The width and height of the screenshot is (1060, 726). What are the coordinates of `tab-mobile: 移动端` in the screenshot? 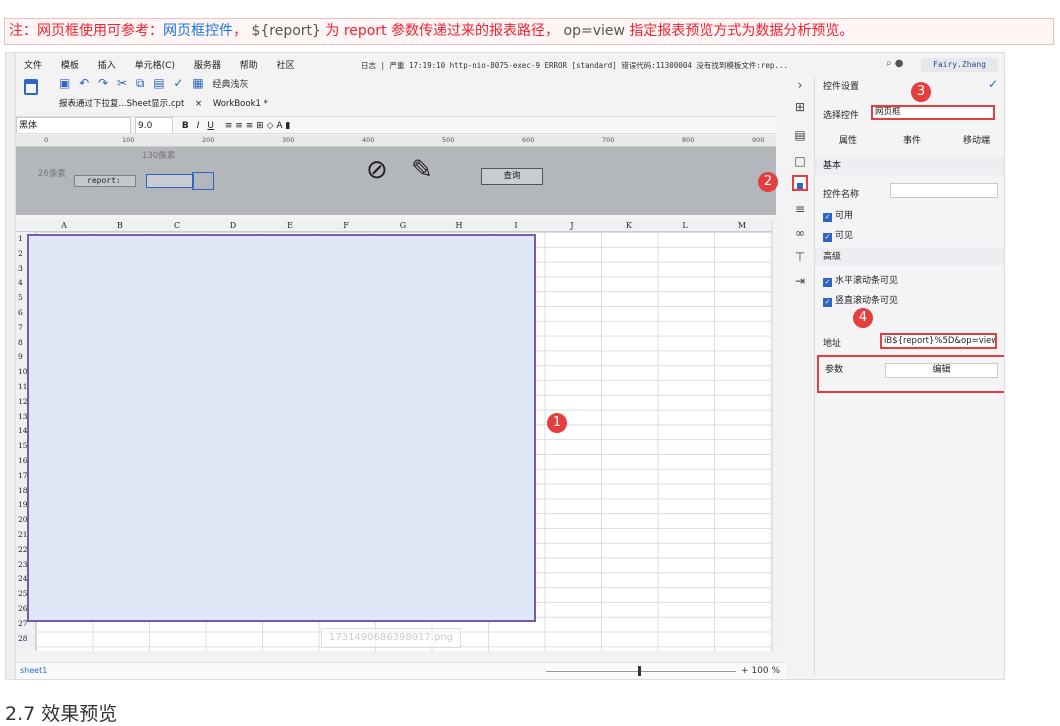 It's located at (976, 139).